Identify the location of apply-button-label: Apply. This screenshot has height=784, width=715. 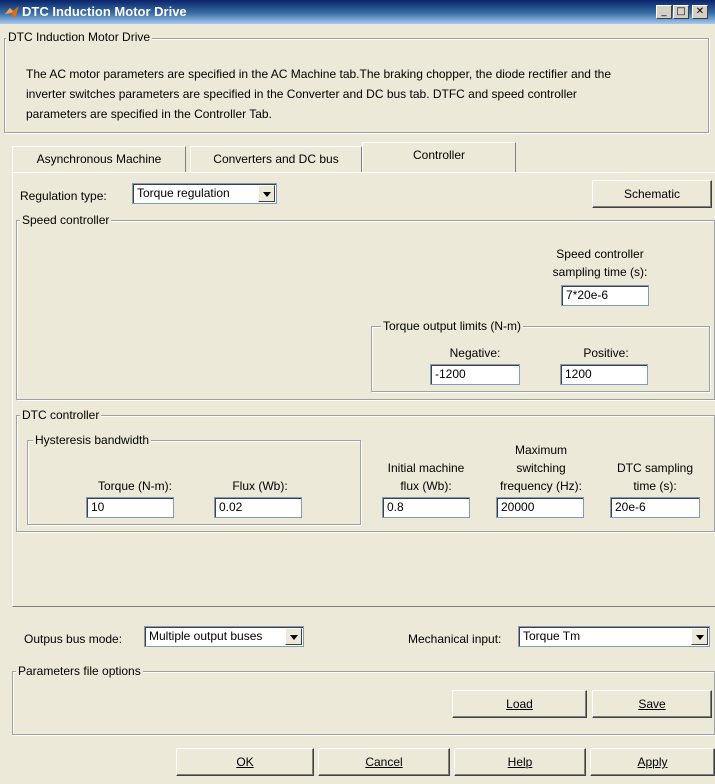
(652, 762).